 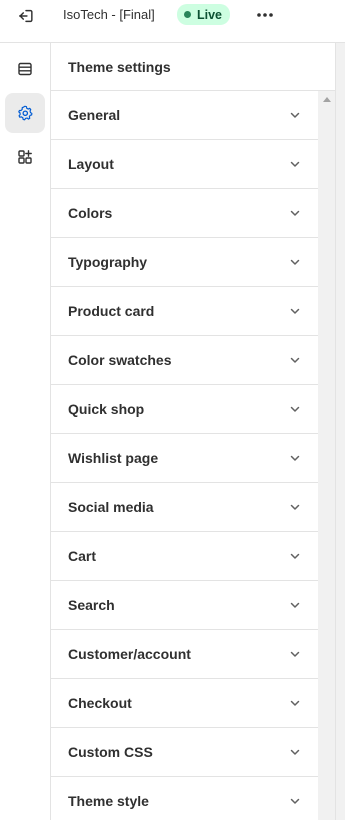 I want to click on top-bar: IsoTech - [Final] Live, so click(x=172, y=21).